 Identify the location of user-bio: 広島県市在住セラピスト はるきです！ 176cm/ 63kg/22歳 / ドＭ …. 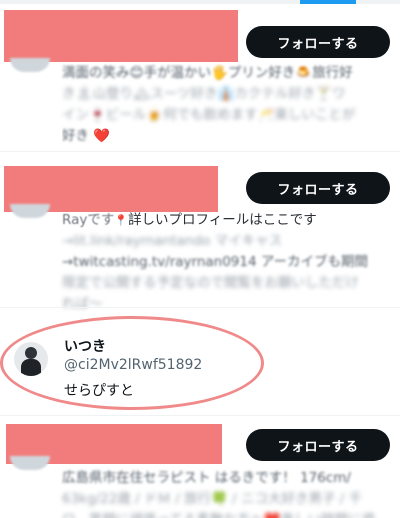
(225, 493).